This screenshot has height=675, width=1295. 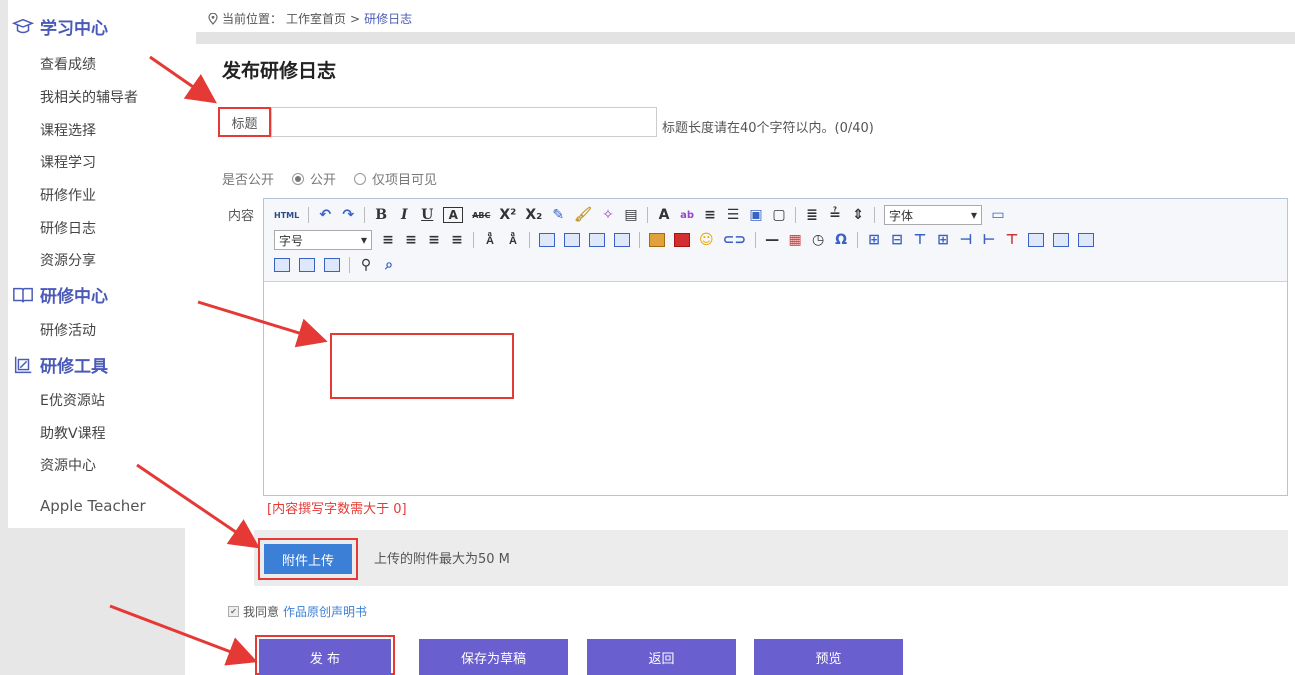 What do you see at coordinates (533, 215) in the screenshot?
I see `subscript-button: X₂` at bounding box center [533, 215].